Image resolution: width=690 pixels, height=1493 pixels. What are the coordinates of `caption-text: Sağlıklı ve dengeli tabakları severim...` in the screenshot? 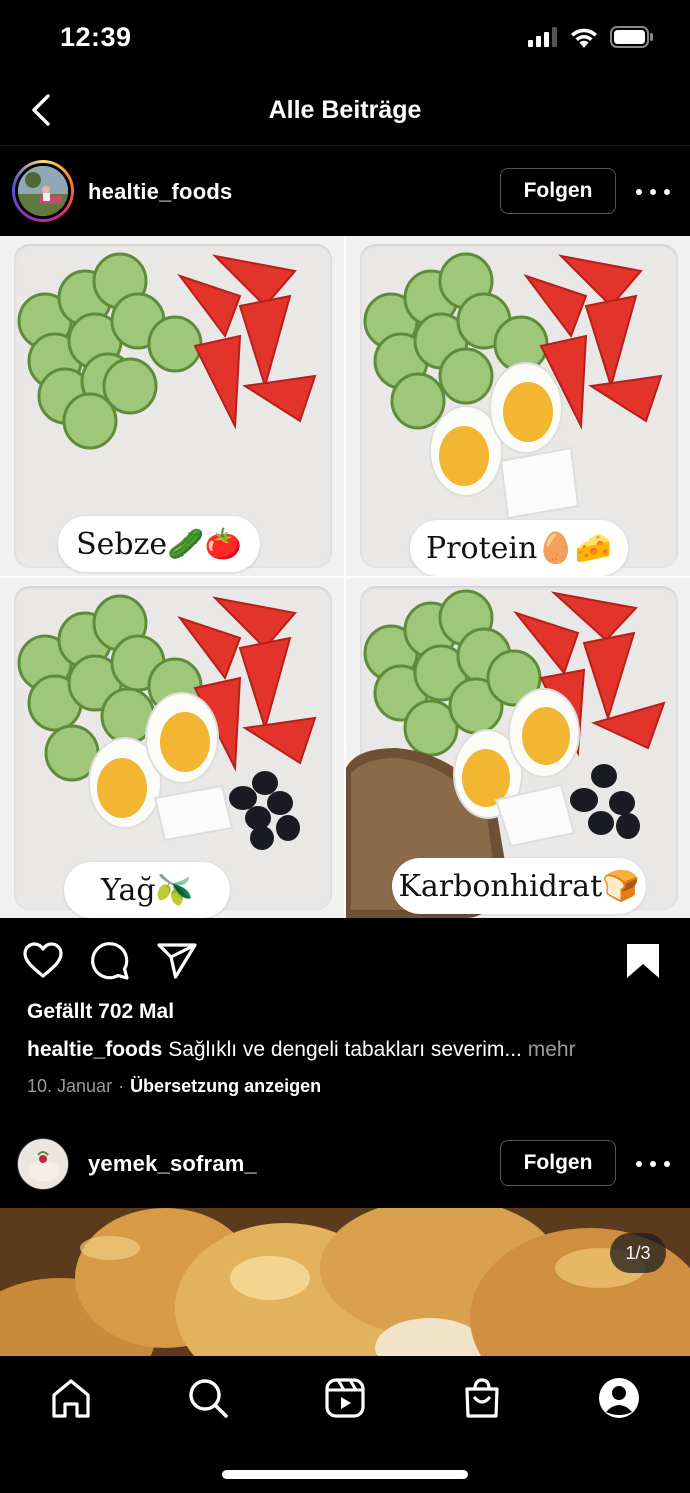 It's located at (342, 1049).